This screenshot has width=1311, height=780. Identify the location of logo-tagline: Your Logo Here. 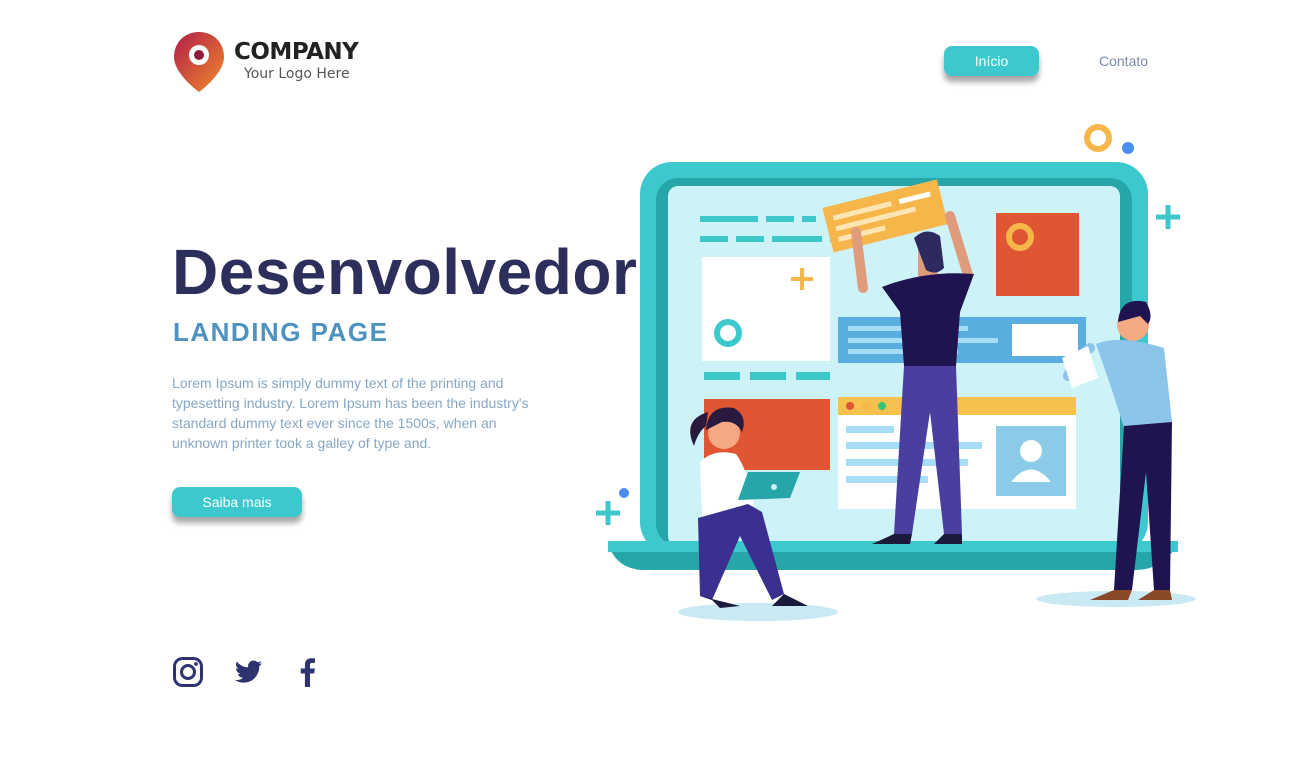
(297, 74).